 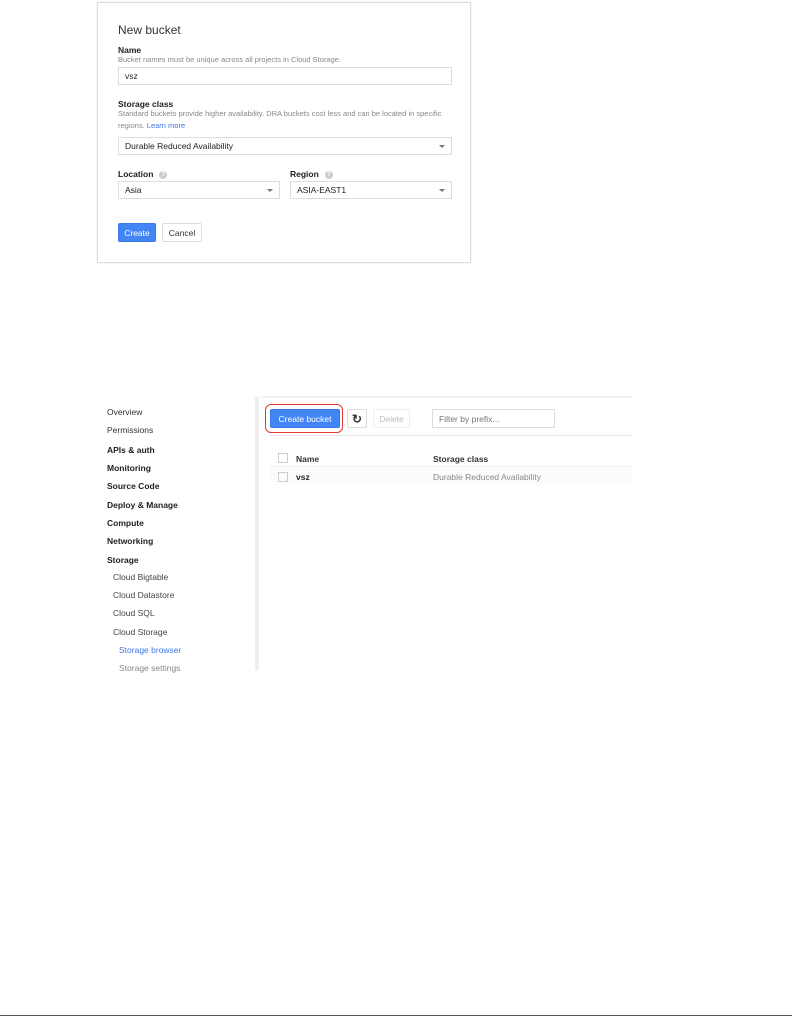 What do you see at coordinates (285, 146) in the screenshot?
I see `storage-class-select: Durable Reduced Availability` at bounding box center [285, 146].